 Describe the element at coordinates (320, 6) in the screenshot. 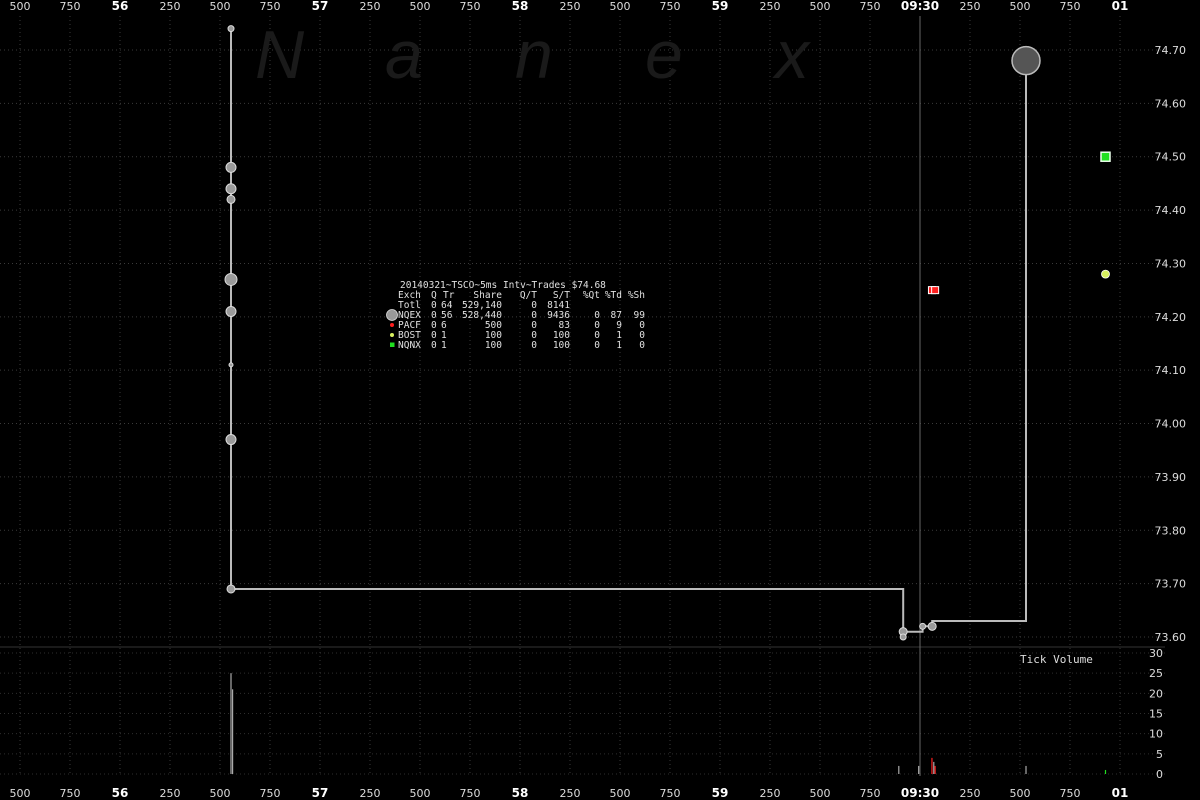

I see `x-tick-label-top: 57` at that location.